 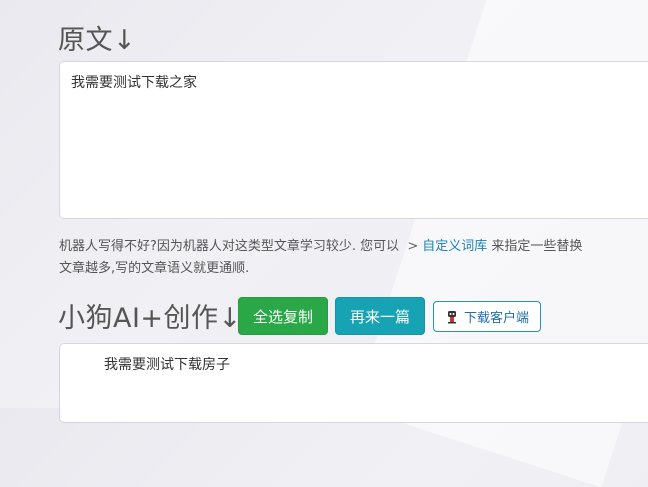 I want to click on hint-line2: 文章越多,写的文章语义就更通顺., so click(x=154, y=268).